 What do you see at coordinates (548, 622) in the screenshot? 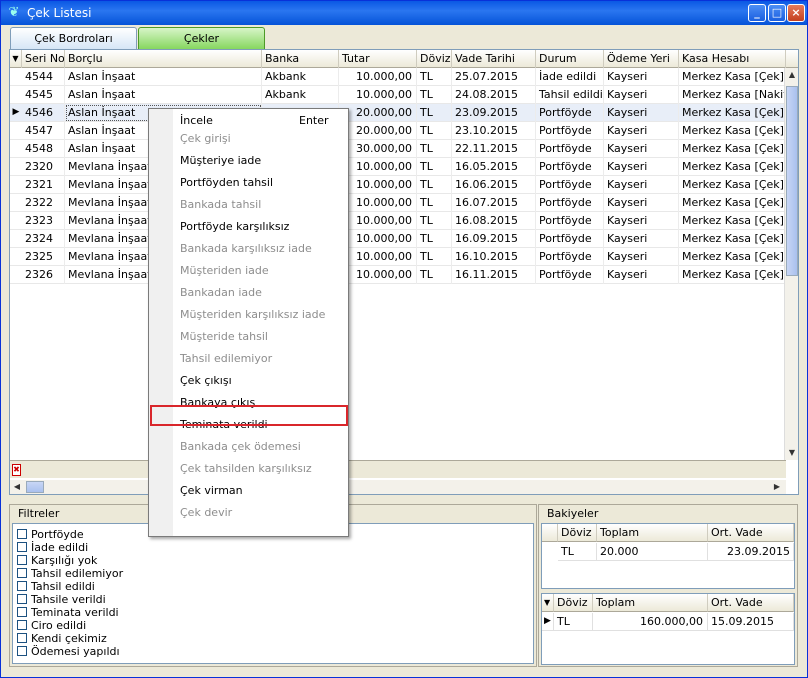
I see `row-pointer-icon: ▶` at bounding box center [548, 622].